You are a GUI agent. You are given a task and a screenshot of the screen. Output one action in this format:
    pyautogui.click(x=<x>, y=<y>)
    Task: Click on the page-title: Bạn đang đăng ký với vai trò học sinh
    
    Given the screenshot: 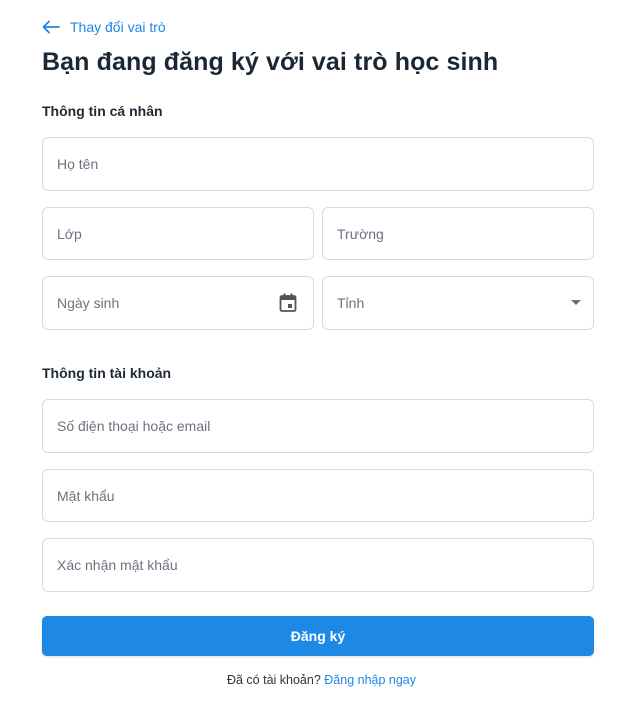 What is the action you would take?
    pyautogui.click(x=270, y=62)
    